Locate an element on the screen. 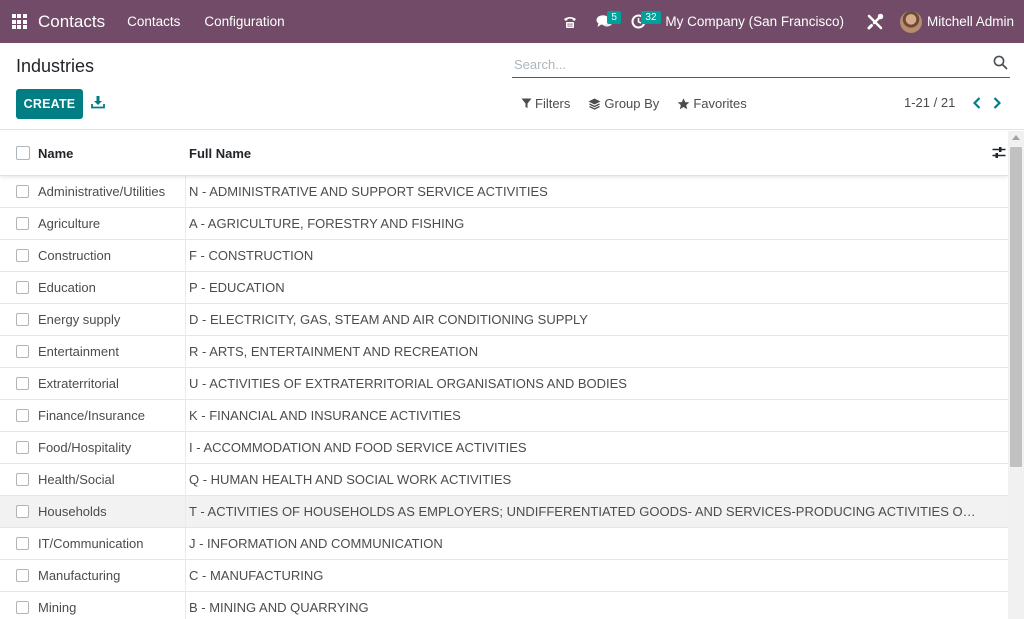 The width and height of the screenshot is (1024, 619). messaging-button: 5 is located at coordinates (604, 21).